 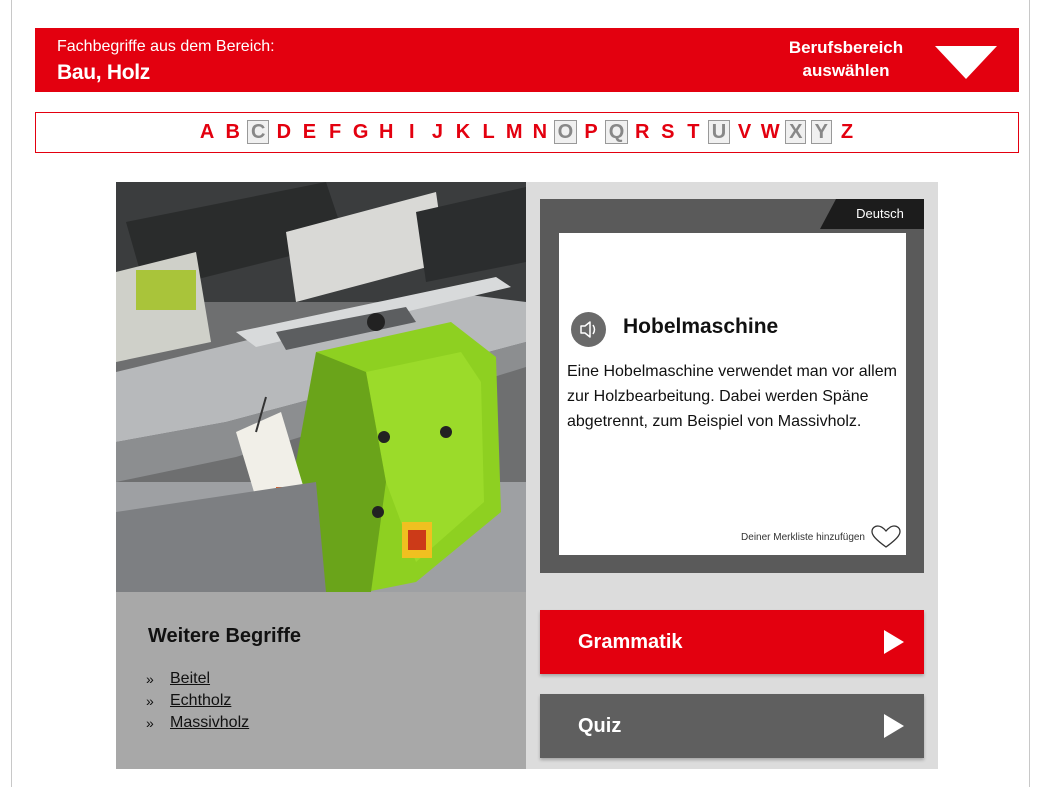 I want to click on term-link-massivholz: Massivholz, so click(x=209, y=723).